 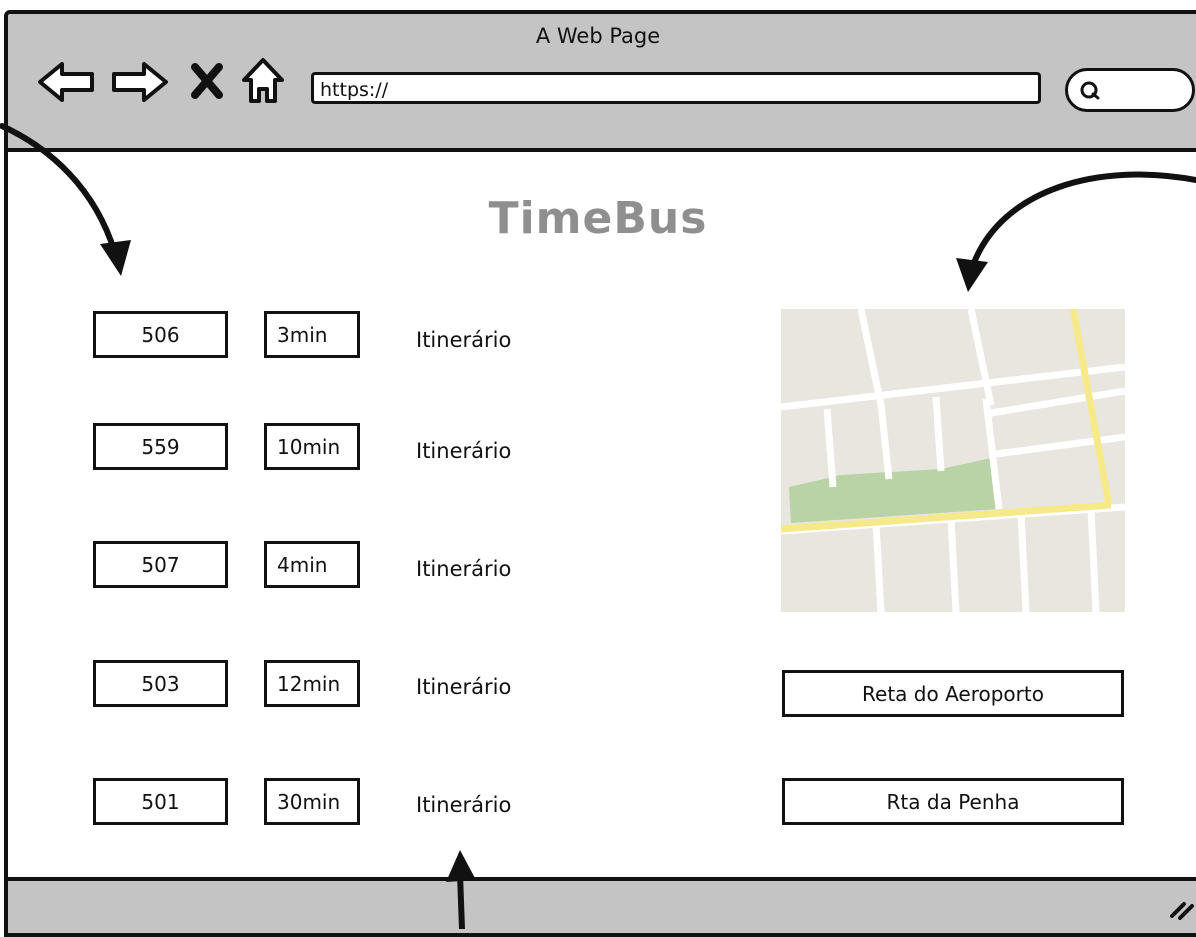 I want to click on eta-badge: 3min, so click(x=312, y=334).